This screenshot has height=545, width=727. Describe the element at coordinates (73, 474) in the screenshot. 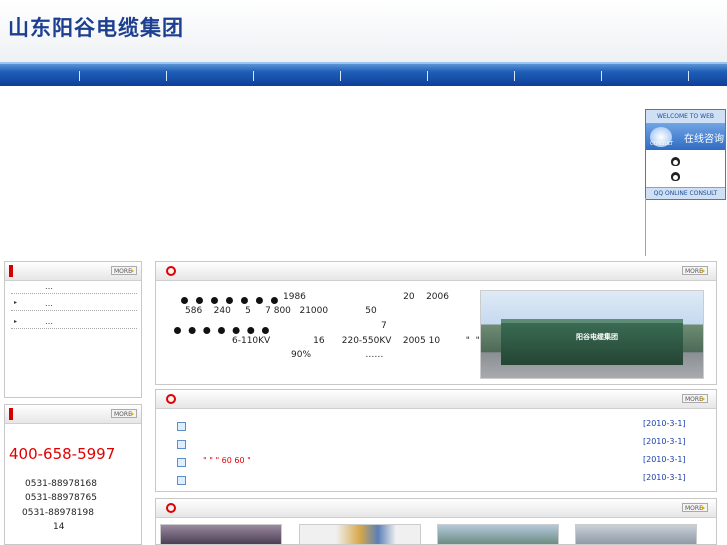

I see `contact-box: MORE` at that location.